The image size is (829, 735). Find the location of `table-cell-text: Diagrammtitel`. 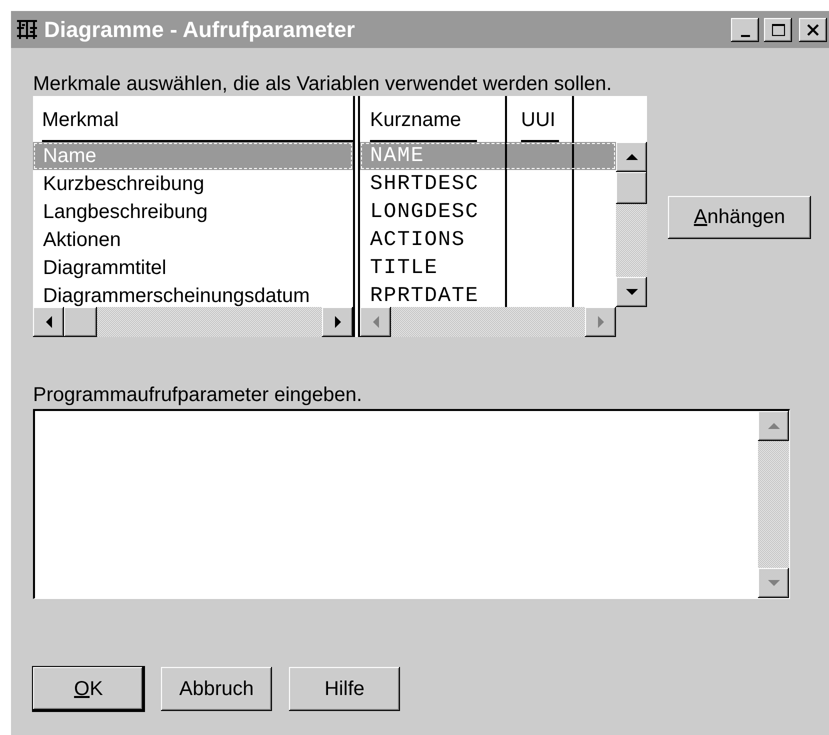

table-cell-text: Diagrammtitel is located at coordinates (104, 268).